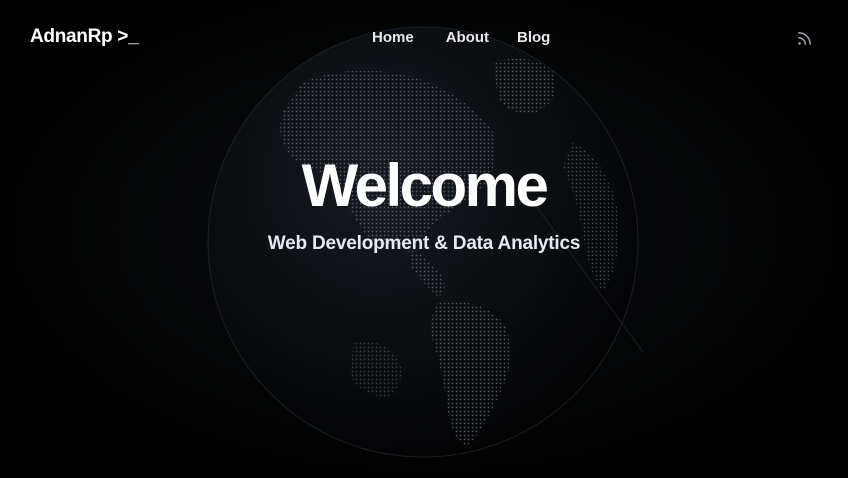 The width and height of the screenshot is (848, 478). I want to click on hero-title: Welcome, so click(425, 185).